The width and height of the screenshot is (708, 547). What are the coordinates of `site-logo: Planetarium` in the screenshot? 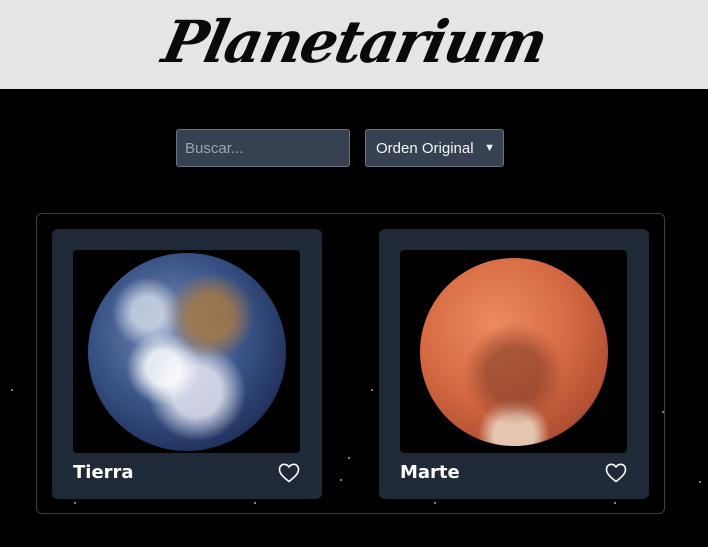 It's located at (354, 41).